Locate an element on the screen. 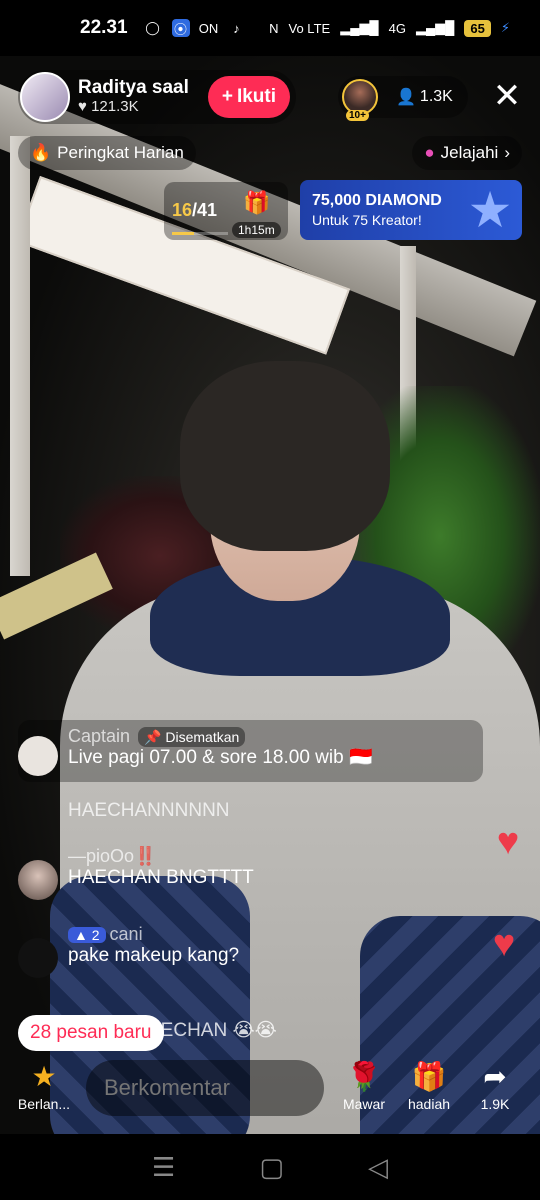 The image size is (540, 1200). tiktok-icon: ♪ is located at coordinates (236, 28).